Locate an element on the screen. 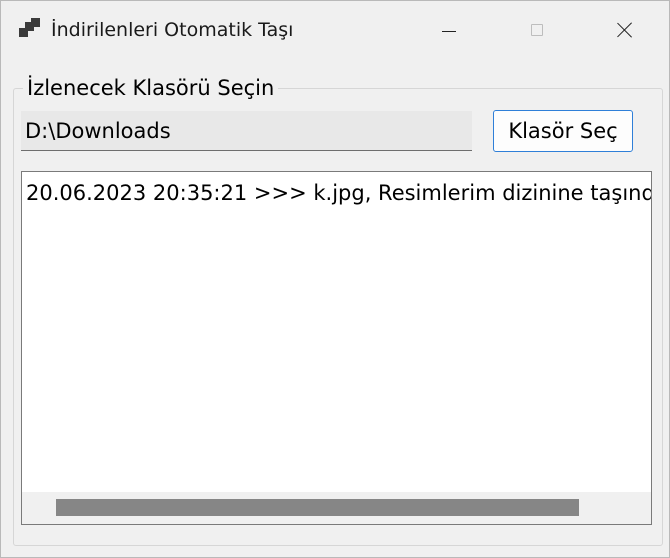 This screenshot has height=558, width=670. close-button is located at coordinates (625, 30).